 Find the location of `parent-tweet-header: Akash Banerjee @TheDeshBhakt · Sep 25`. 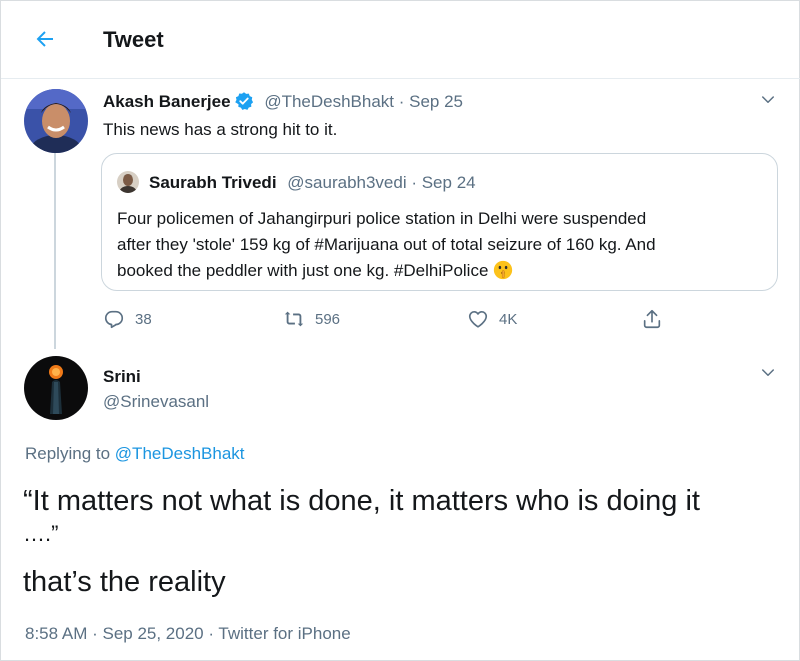

parent-tweet-header: Akash Banerjee @TheDeshBhakt · Sep 25 is located at coordinates (283, 101).